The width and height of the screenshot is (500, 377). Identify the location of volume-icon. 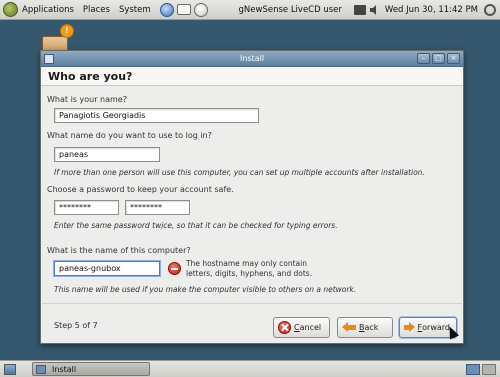
(374, 9).